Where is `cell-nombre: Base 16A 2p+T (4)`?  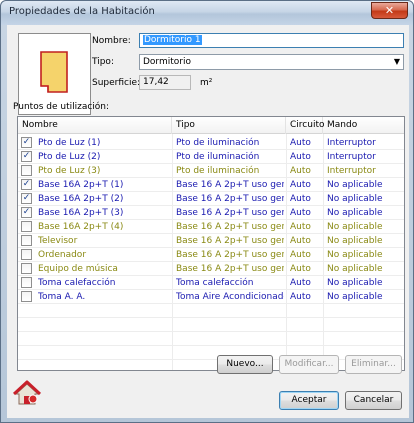 cell-nombre: Base 16A 2p+T (4) is located at coordinates (81, 227).